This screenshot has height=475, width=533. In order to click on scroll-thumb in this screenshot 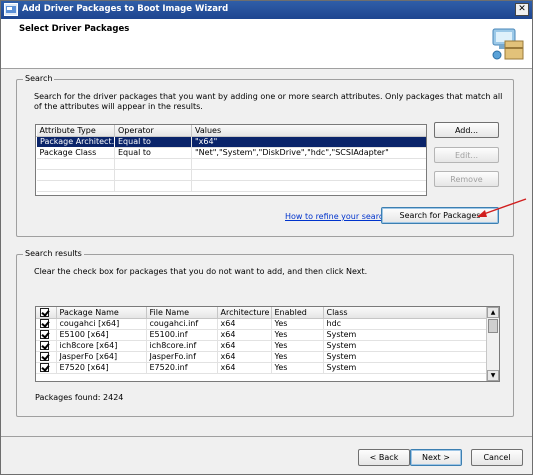, I will do `click(493, 326)`.